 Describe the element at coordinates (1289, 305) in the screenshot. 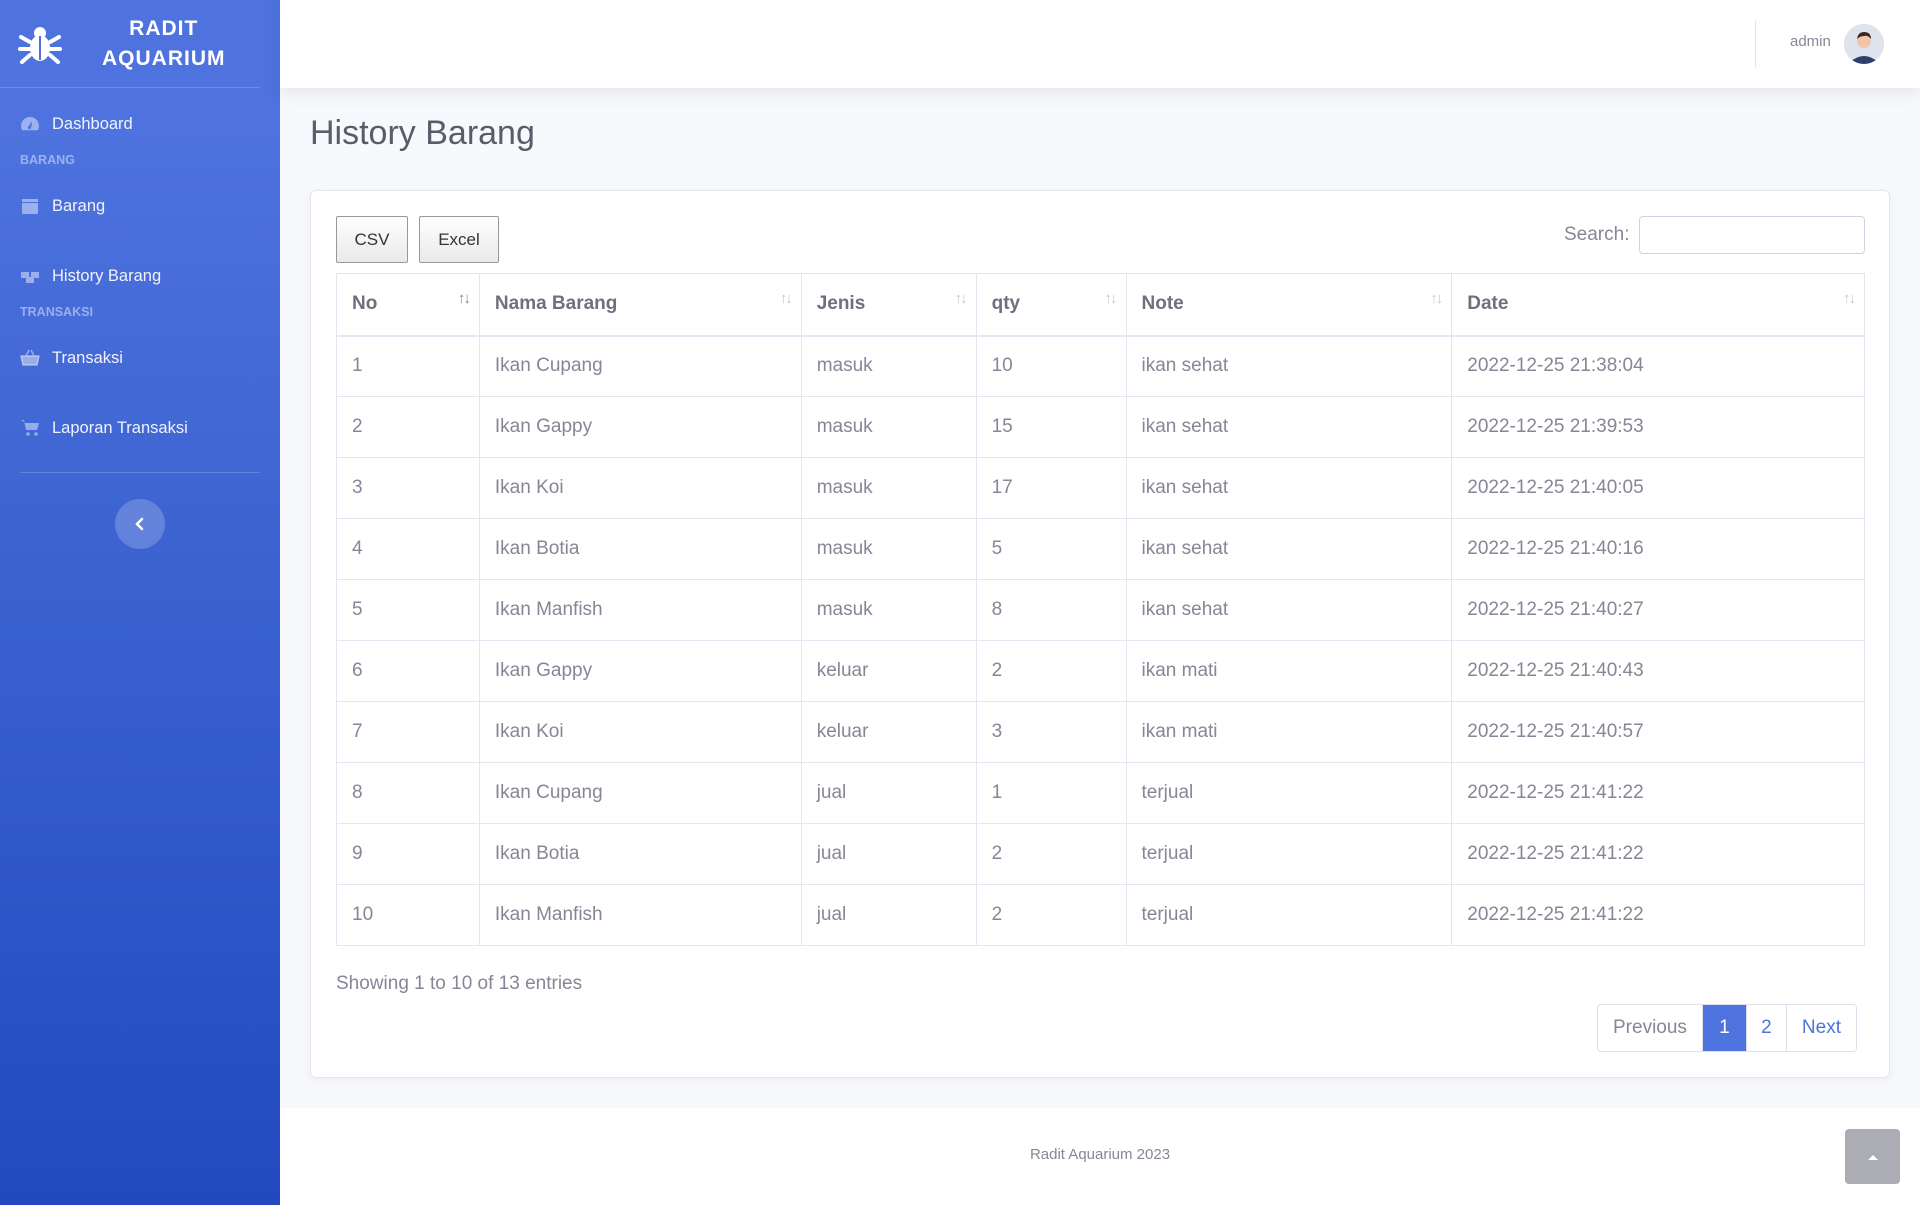

I see `column-header-note: Note ↑↓` at that location.